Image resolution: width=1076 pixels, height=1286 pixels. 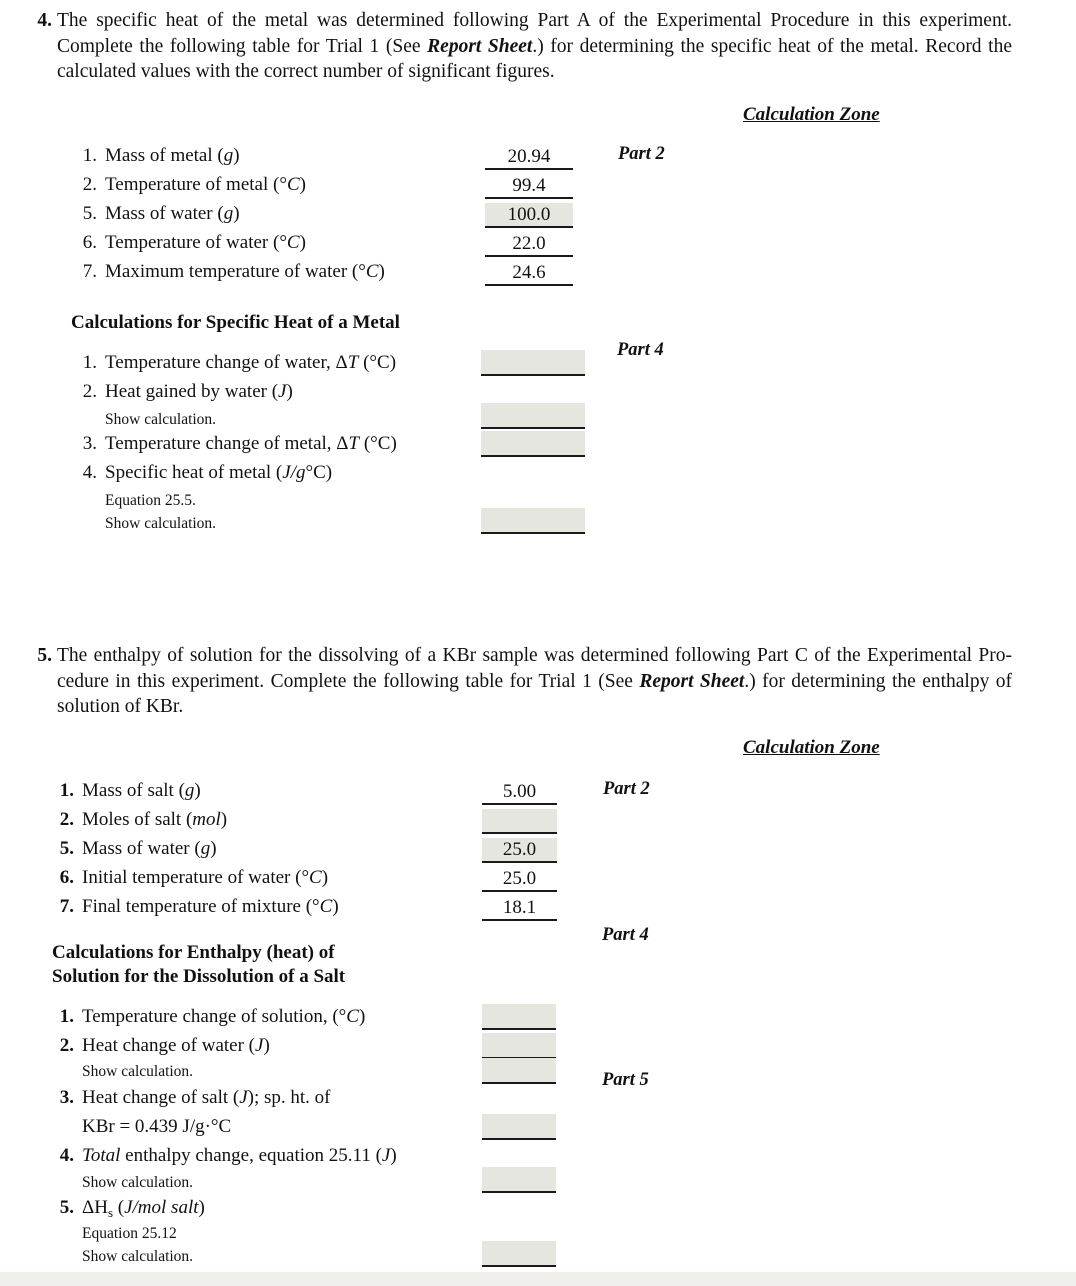 I want to click on label-a: Heat change of water (, so click(x=169, y=1045).